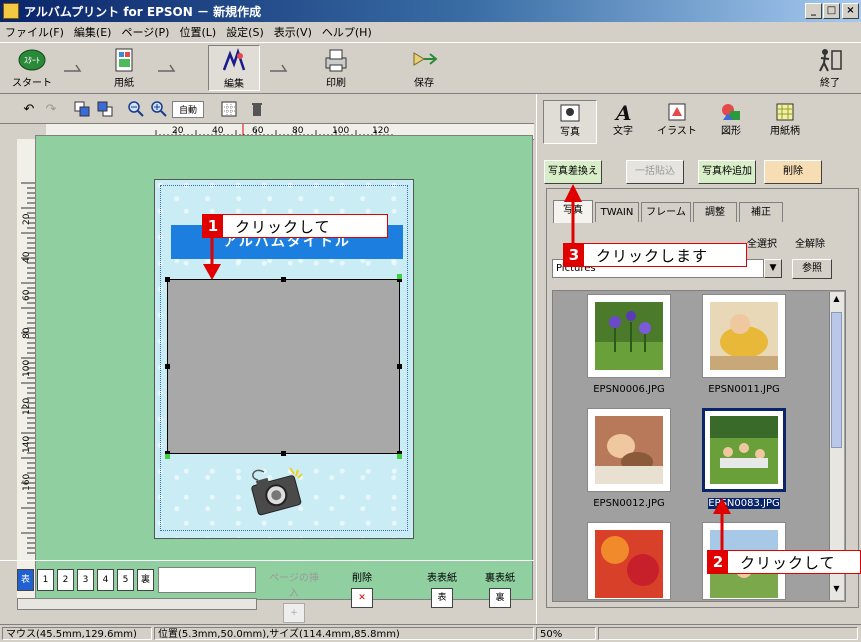  I want to click on status-zoom: 50%, so click(566, 633).